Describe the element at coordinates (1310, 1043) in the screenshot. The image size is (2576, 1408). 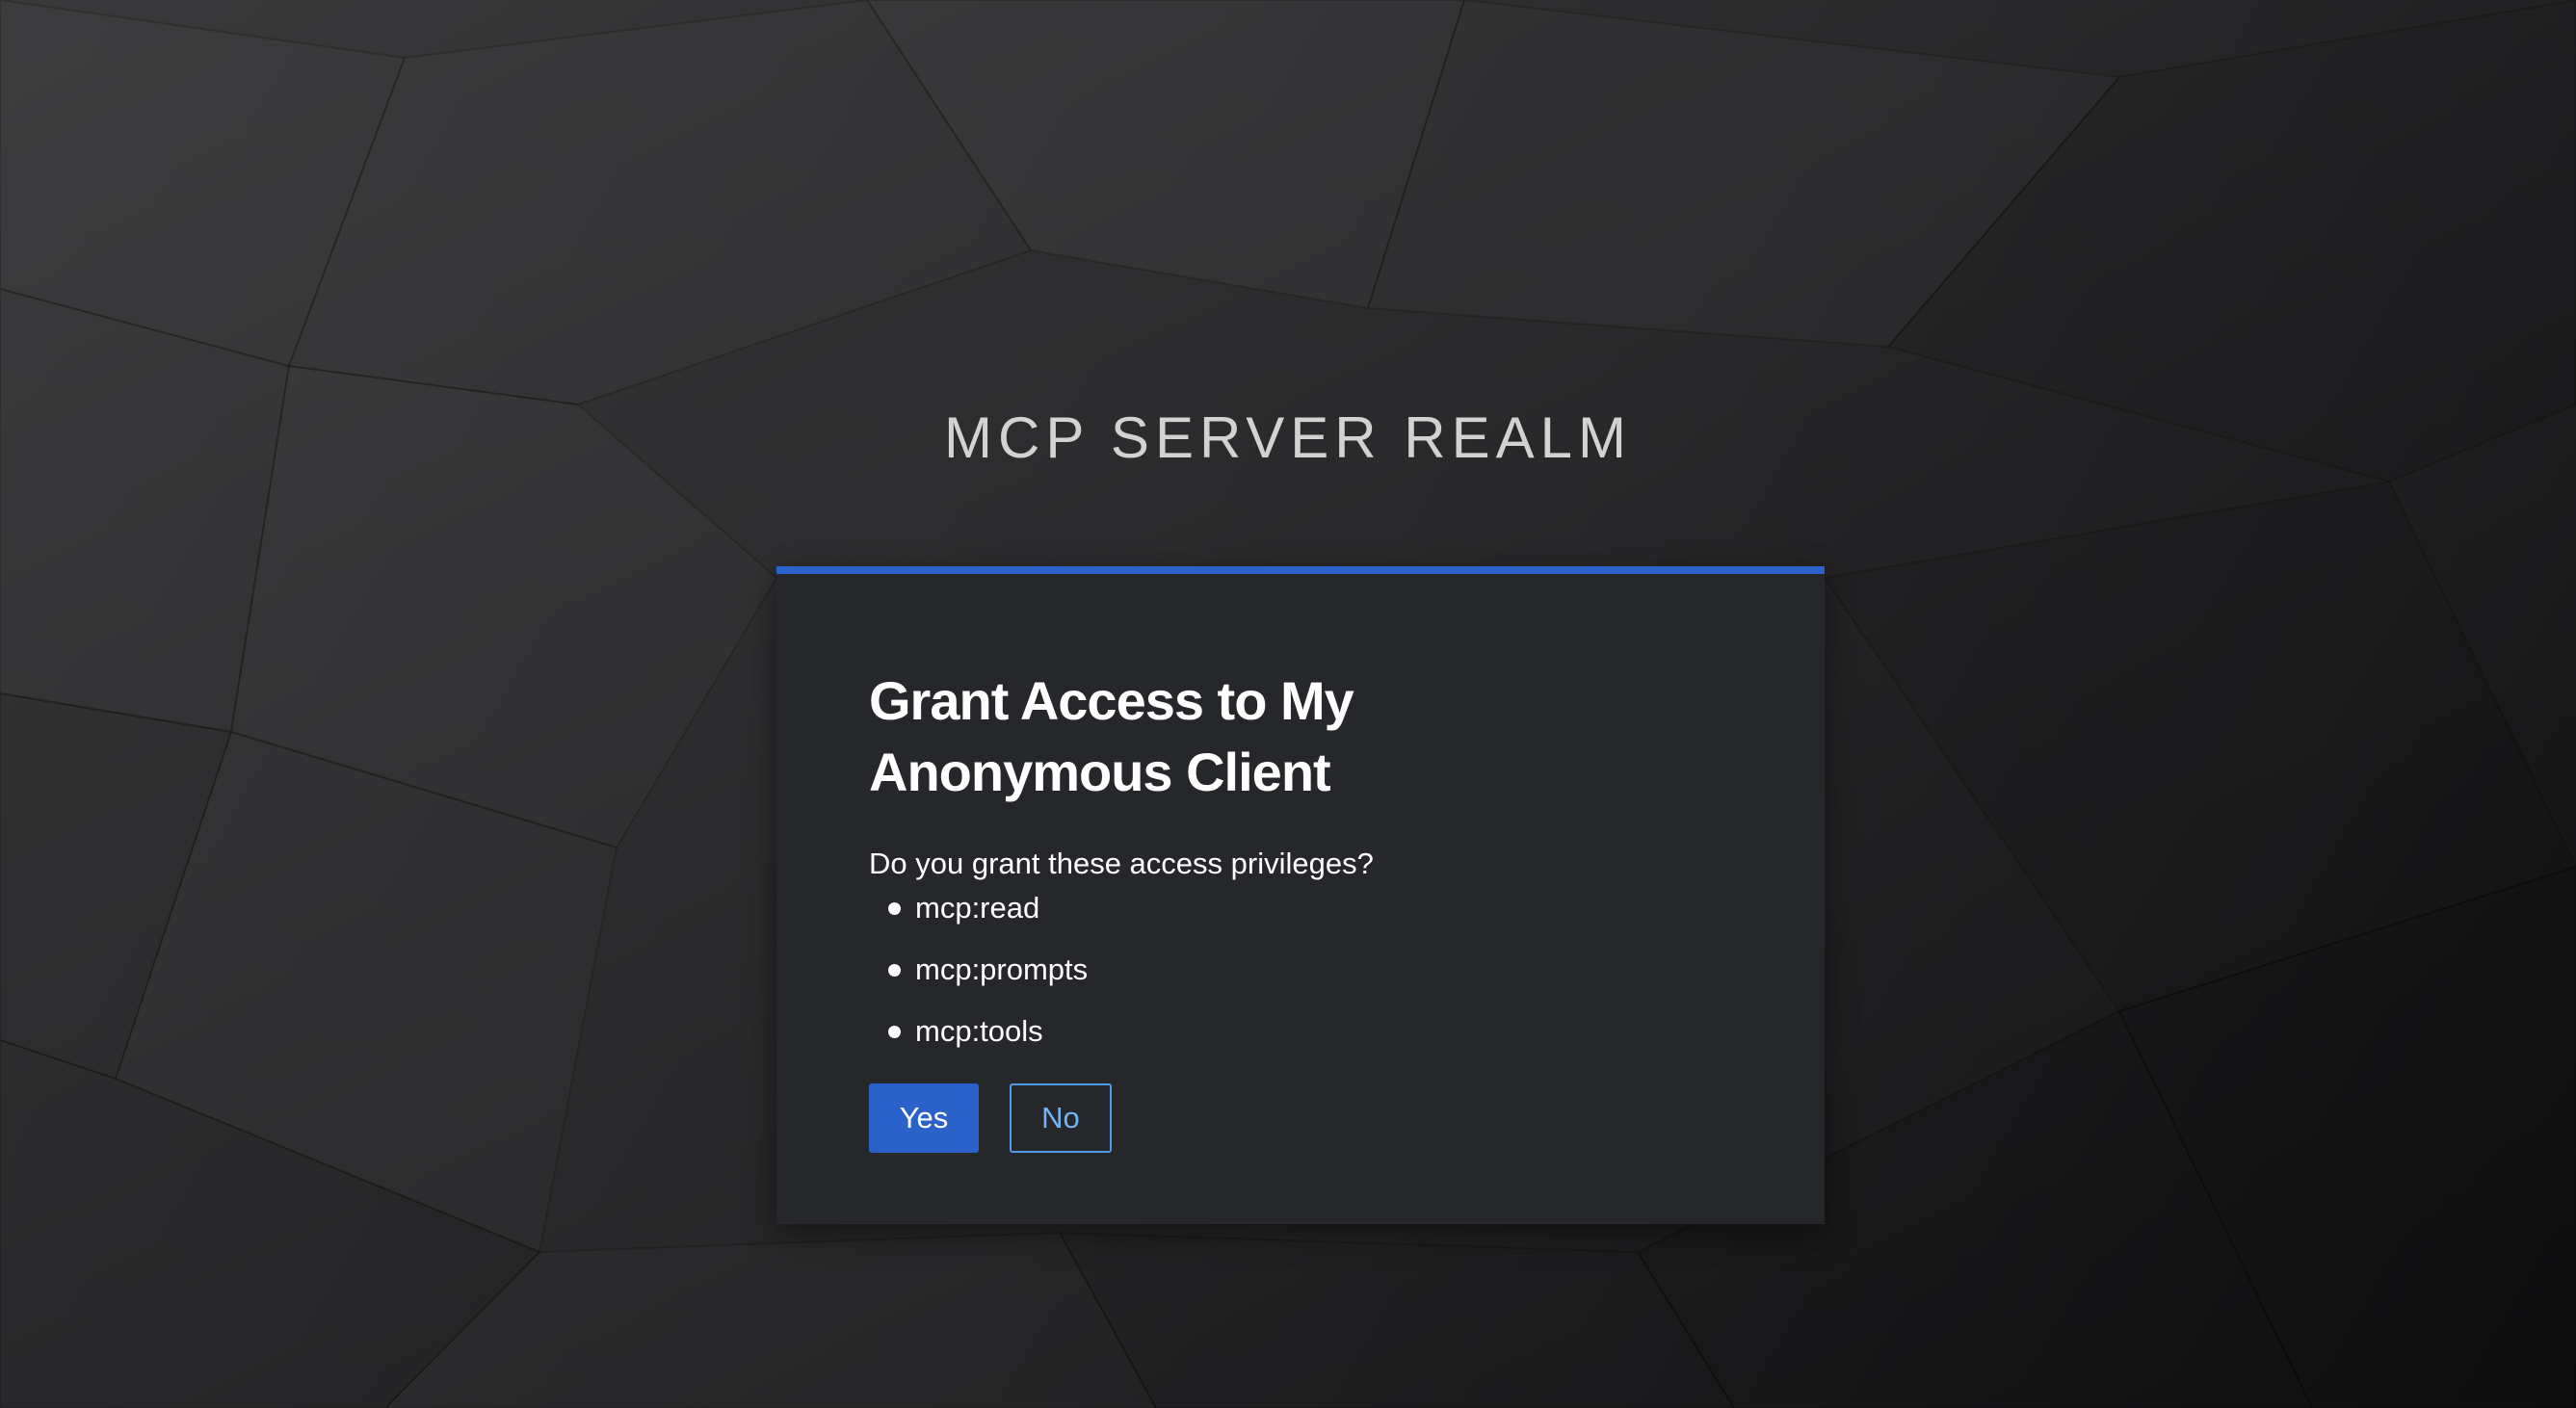
I see `scope-item: mcp:tools` at that location.